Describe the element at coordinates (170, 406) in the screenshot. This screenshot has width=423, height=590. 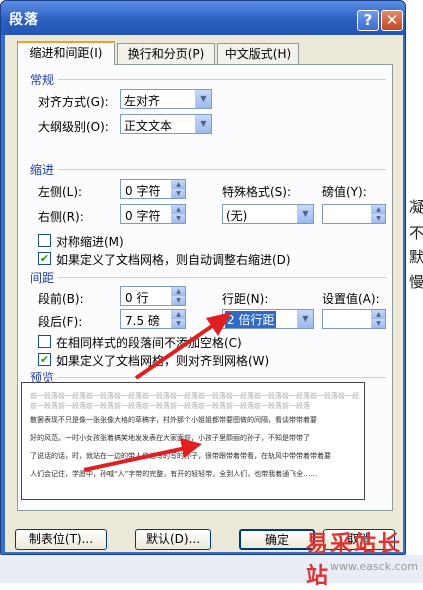
I see `preview-line: 前一段落前一段落前一段落前一段落前一段落前一段落前一段落前一段落前一段落前一段落` at that location.